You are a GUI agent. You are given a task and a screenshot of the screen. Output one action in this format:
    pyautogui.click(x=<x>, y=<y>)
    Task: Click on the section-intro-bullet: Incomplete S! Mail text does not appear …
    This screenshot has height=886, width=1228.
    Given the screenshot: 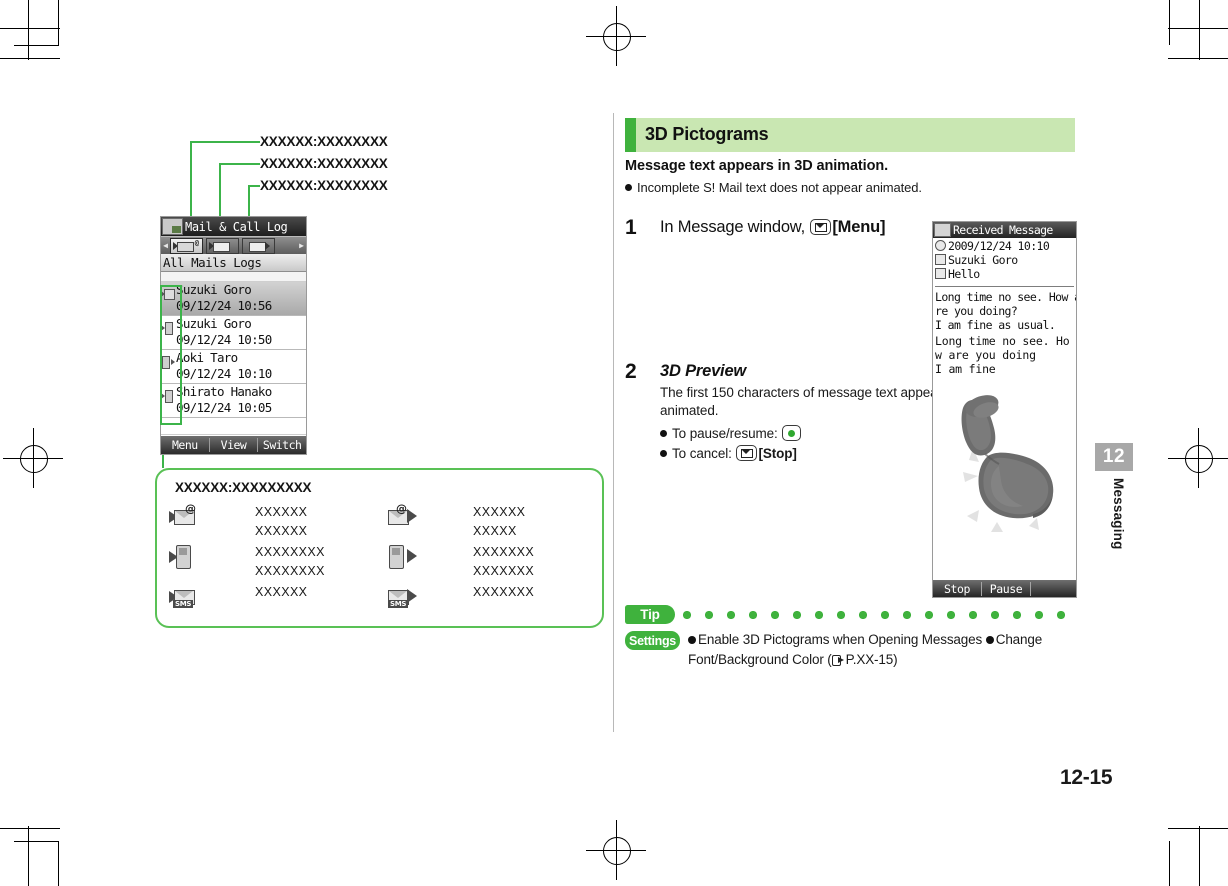 What is the action you would take?
    pyautogui.click(x=773, y=187)
    